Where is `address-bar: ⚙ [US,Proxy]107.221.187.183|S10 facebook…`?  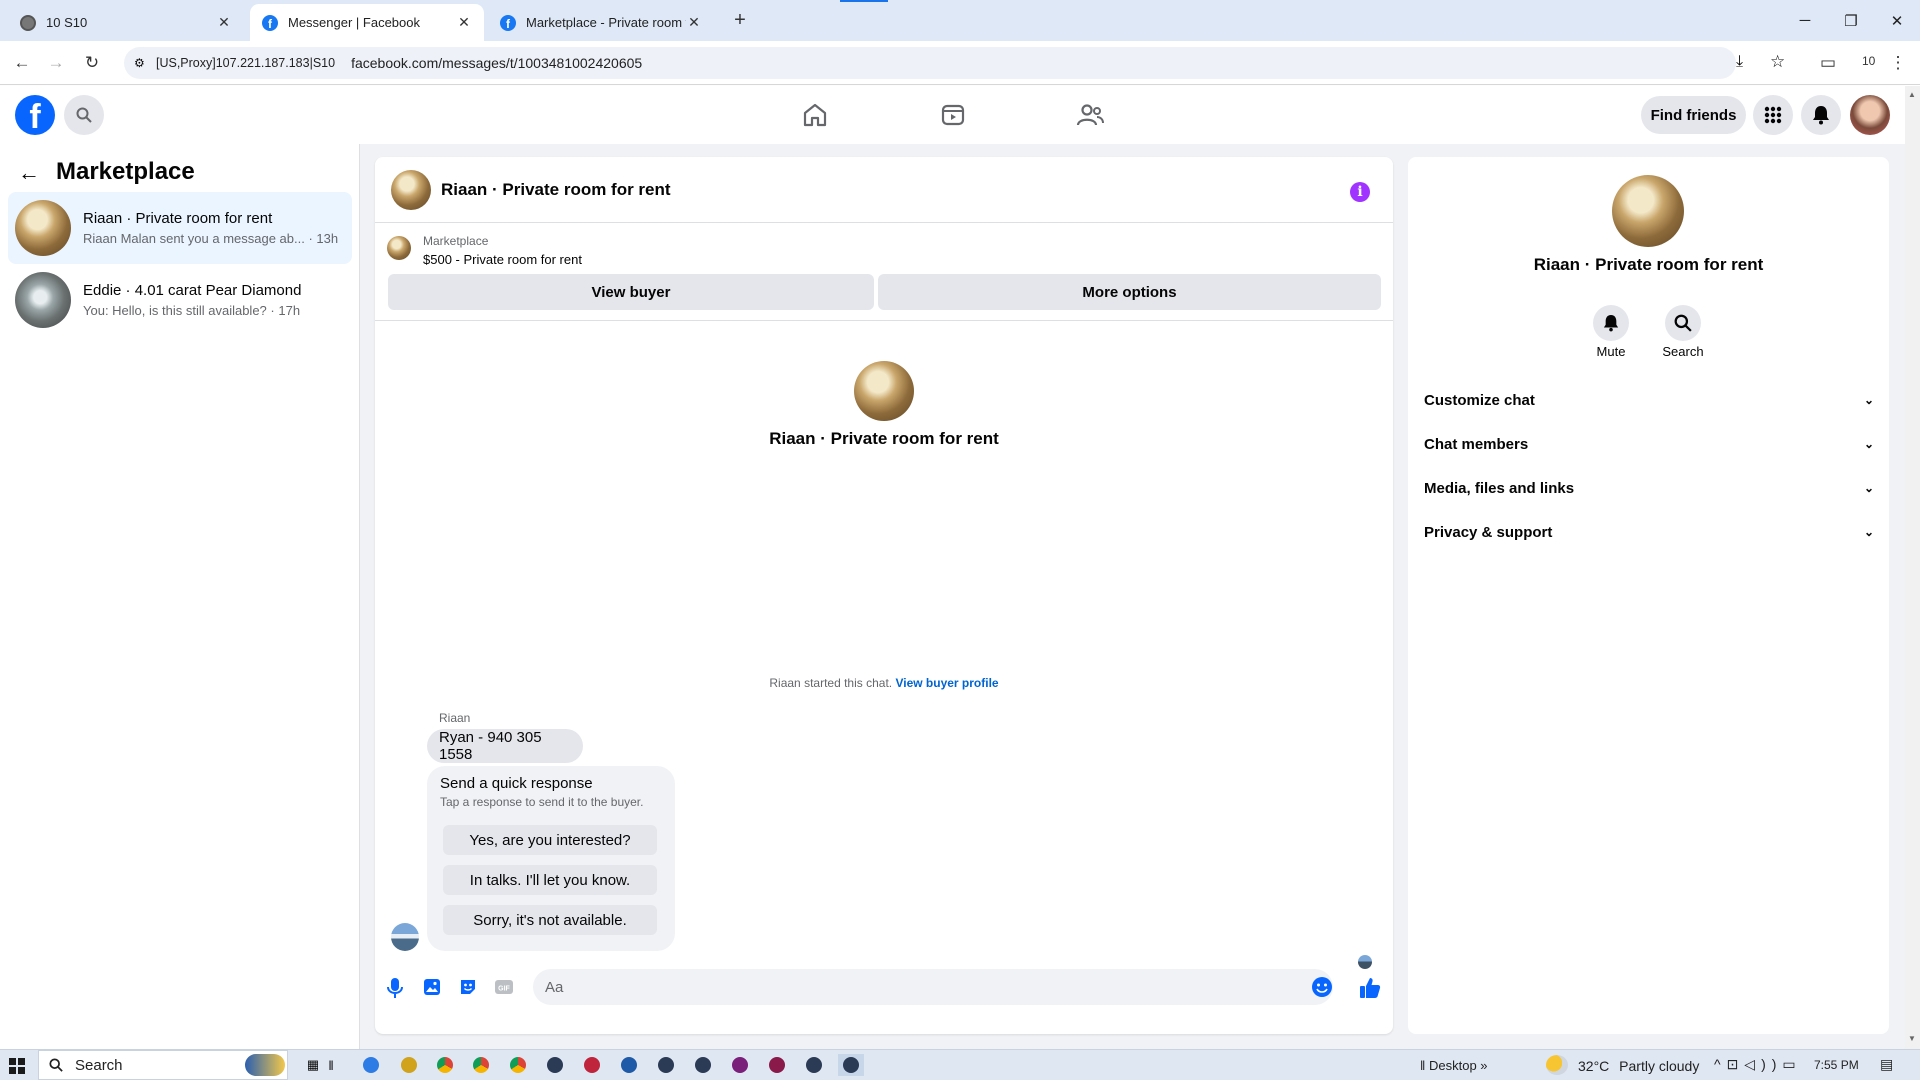
address-bar: ⚙ [US,Proxy]107.221.187.183|S10 facebook… is located at coordinates (954, 63).